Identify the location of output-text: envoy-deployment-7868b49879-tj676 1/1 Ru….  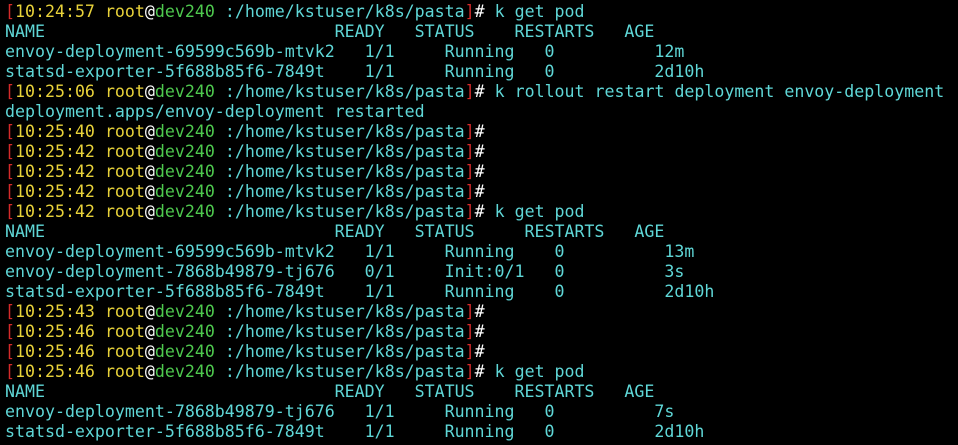
(340, 411).